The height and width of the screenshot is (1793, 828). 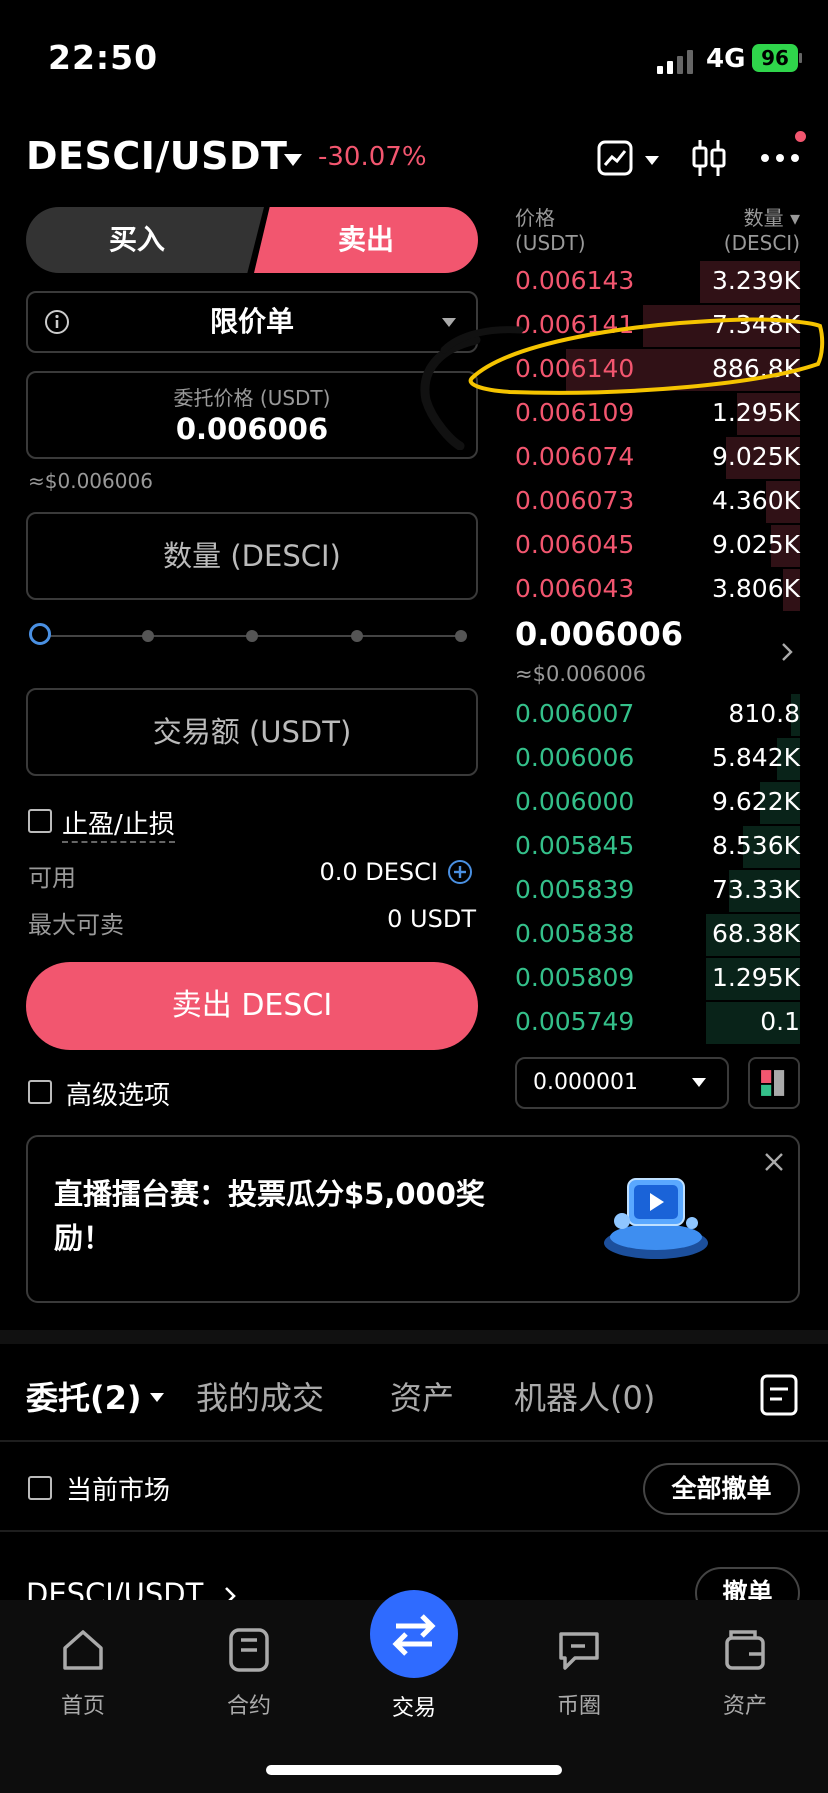 I want to click on slider-handle, so click(x=40, y=634).